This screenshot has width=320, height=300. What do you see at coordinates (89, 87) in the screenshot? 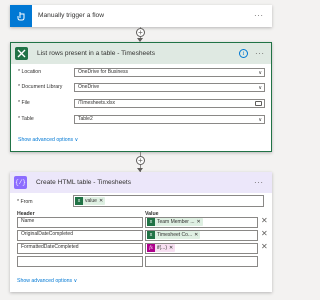
I see `document-library-value: OneDrive` at bounding box center [89, 87].